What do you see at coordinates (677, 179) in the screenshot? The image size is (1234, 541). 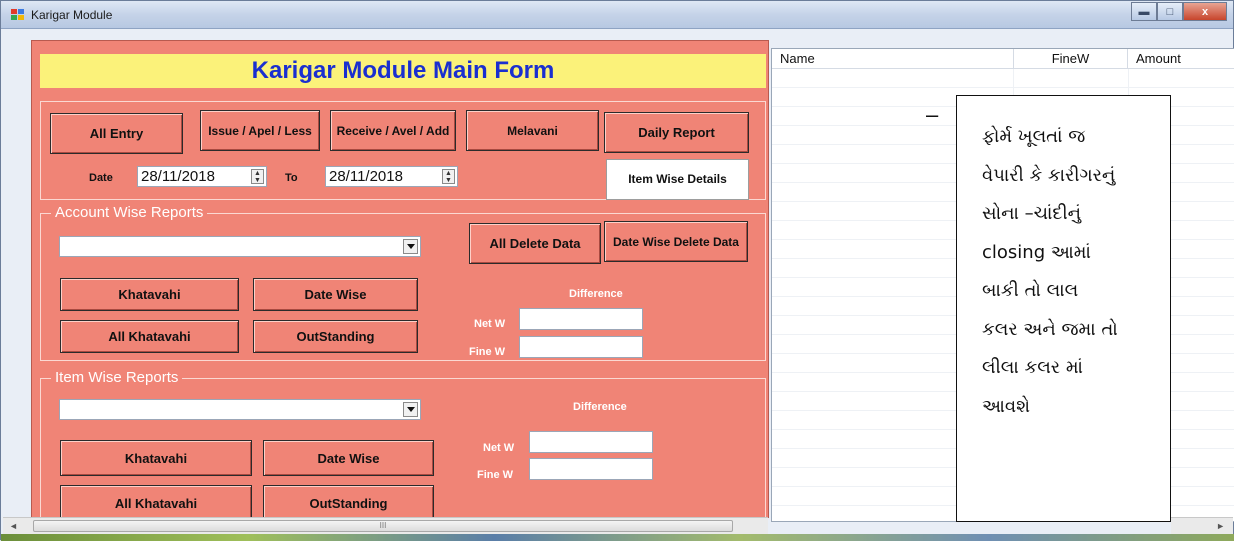 I see `item-wise-details-button: Item Wise Details` at bounding box center [677, 179].